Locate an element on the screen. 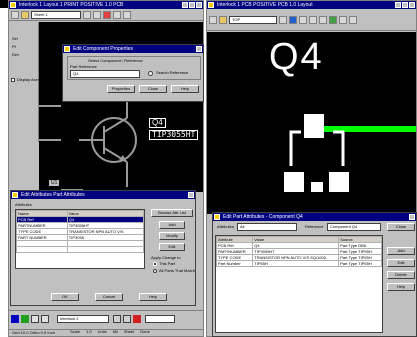 This screenshot has width=417, height=337. stop-icon is located at coordinates (137, 319).